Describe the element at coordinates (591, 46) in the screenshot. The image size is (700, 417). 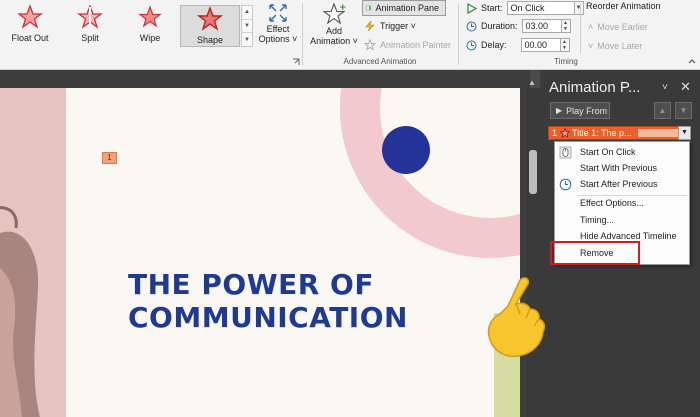
I see `chevron-down-icon: ˅` at that location.